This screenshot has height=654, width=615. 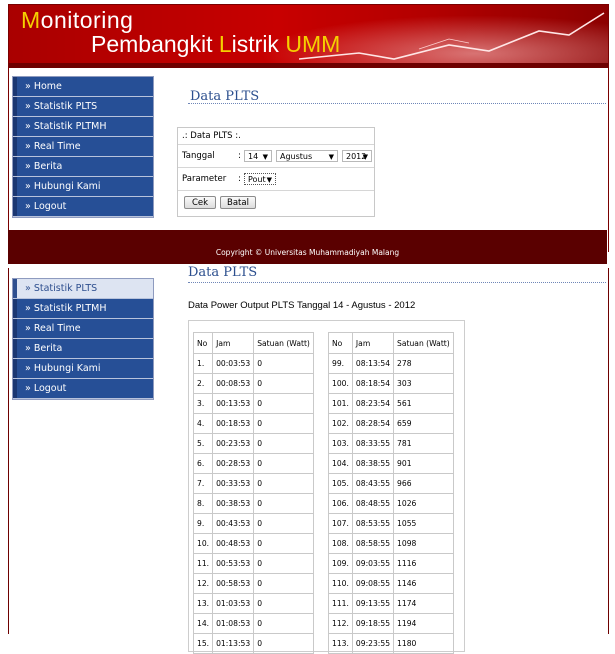 I want to click on day-select: 14 ▼, so click(x=258, y=156).